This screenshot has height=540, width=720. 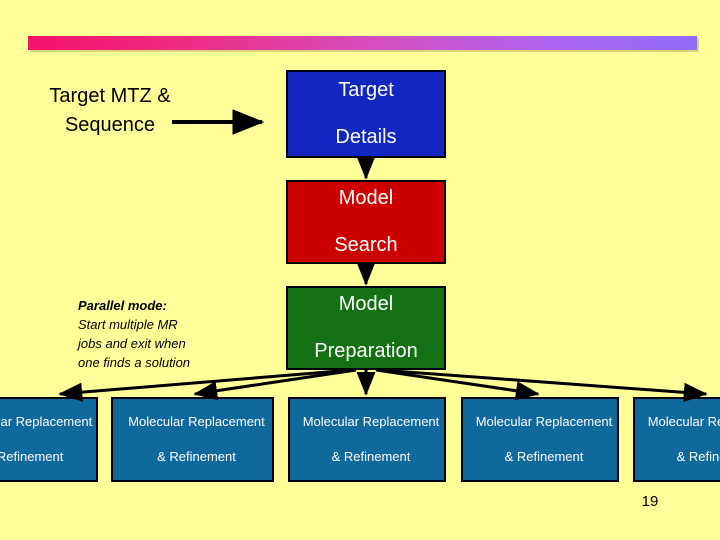 I want to click on stage-box-target-details-label: Target Details, so click(x=366, y=114).